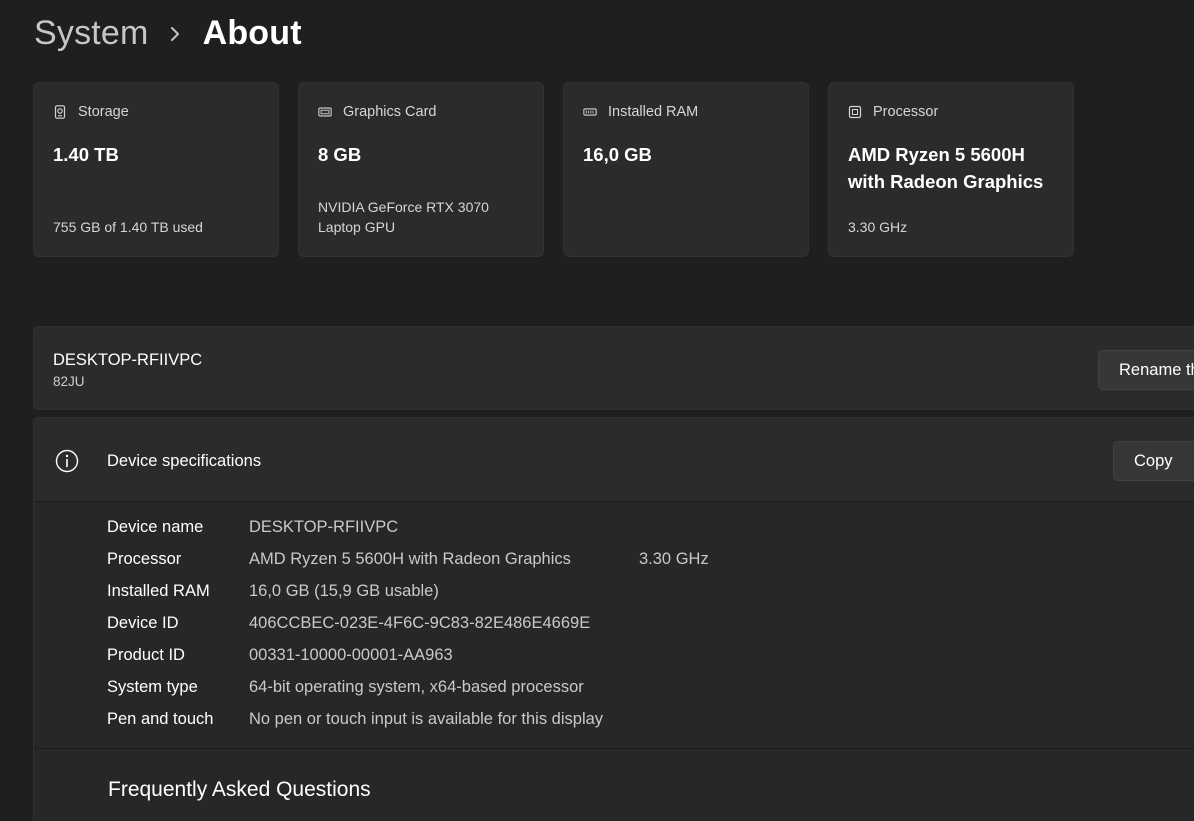 This screenshot has height=821, width=1194. I want to click on spec-value: DESKTOP-RFIIVPC, so click(324, 527).